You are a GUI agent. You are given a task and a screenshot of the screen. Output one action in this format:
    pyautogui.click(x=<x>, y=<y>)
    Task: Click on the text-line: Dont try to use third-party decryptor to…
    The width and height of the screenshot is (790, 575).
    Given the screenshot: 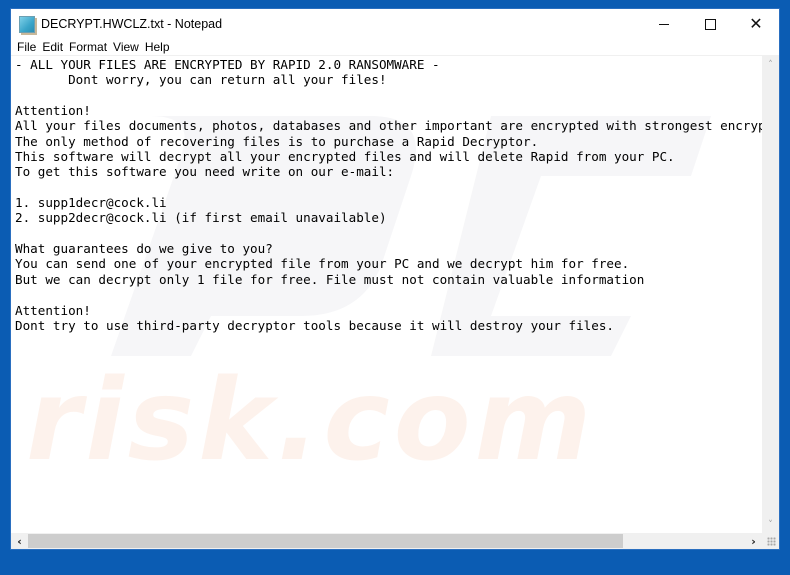 What is the action you would take?
    pyautogui.click(x=314, y=325)
    